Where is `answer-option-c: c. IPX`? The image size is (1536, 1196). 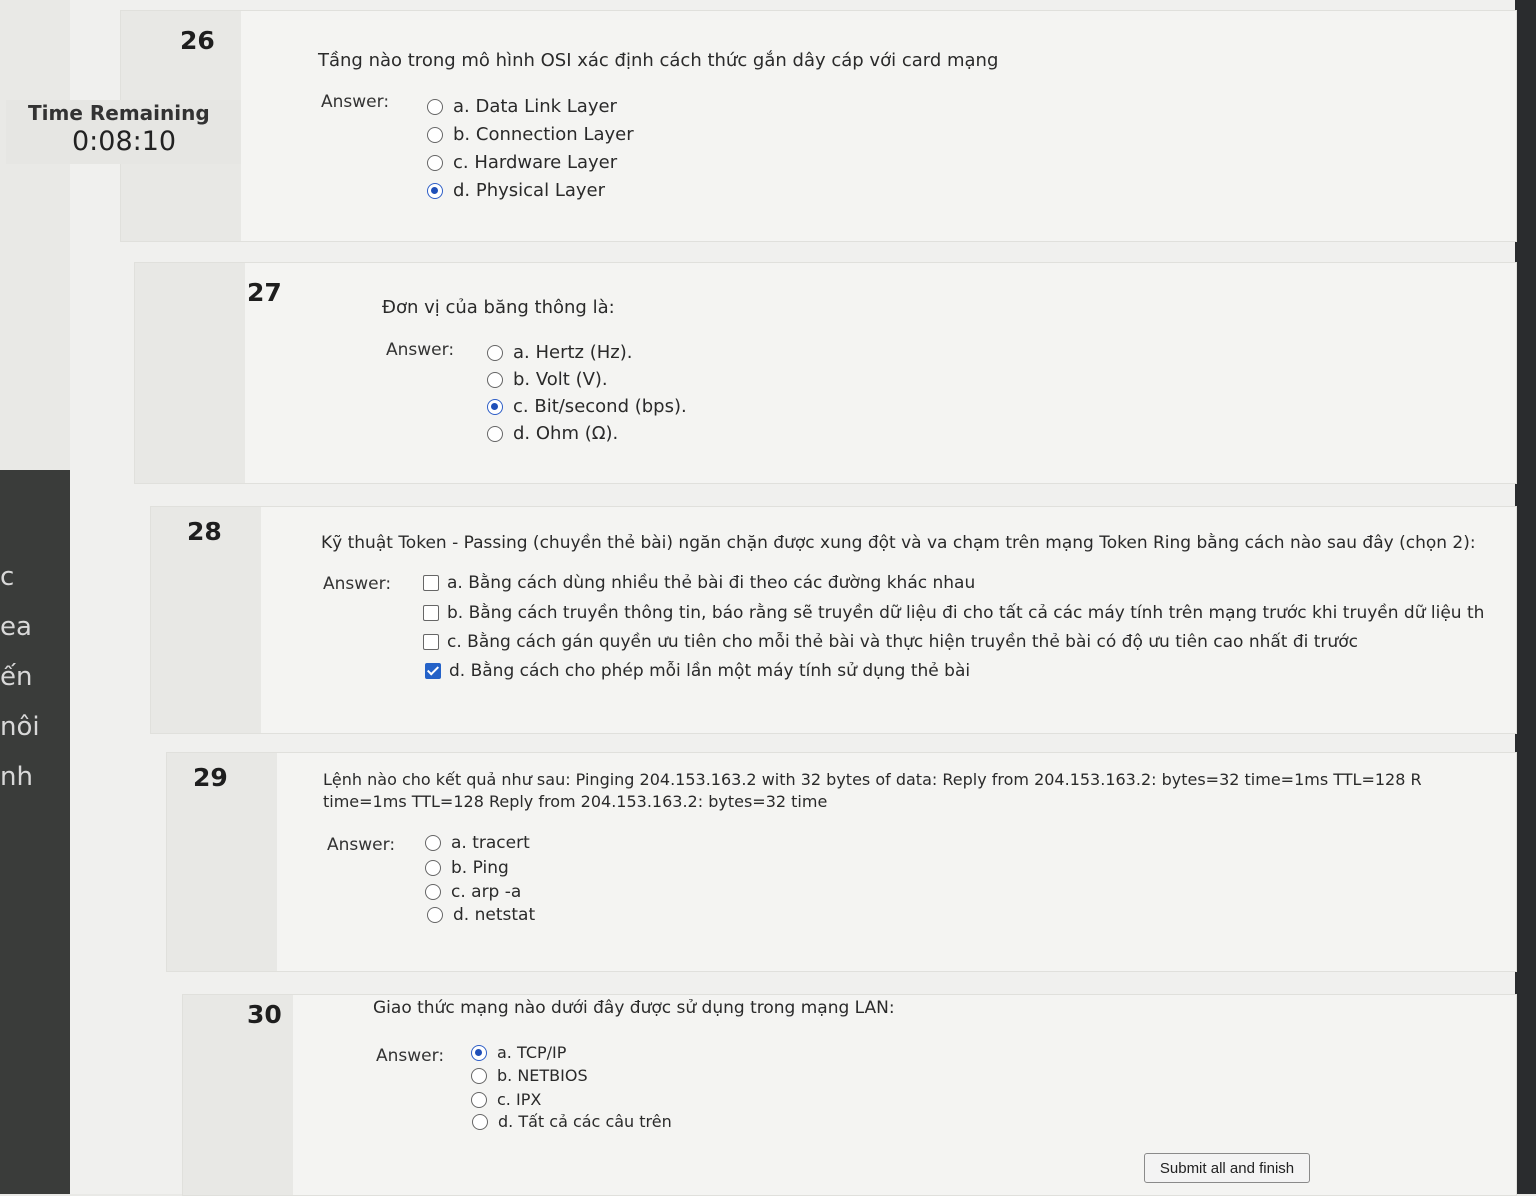
answer-option-c: c. IPX is located at coordinates (506, 1099).